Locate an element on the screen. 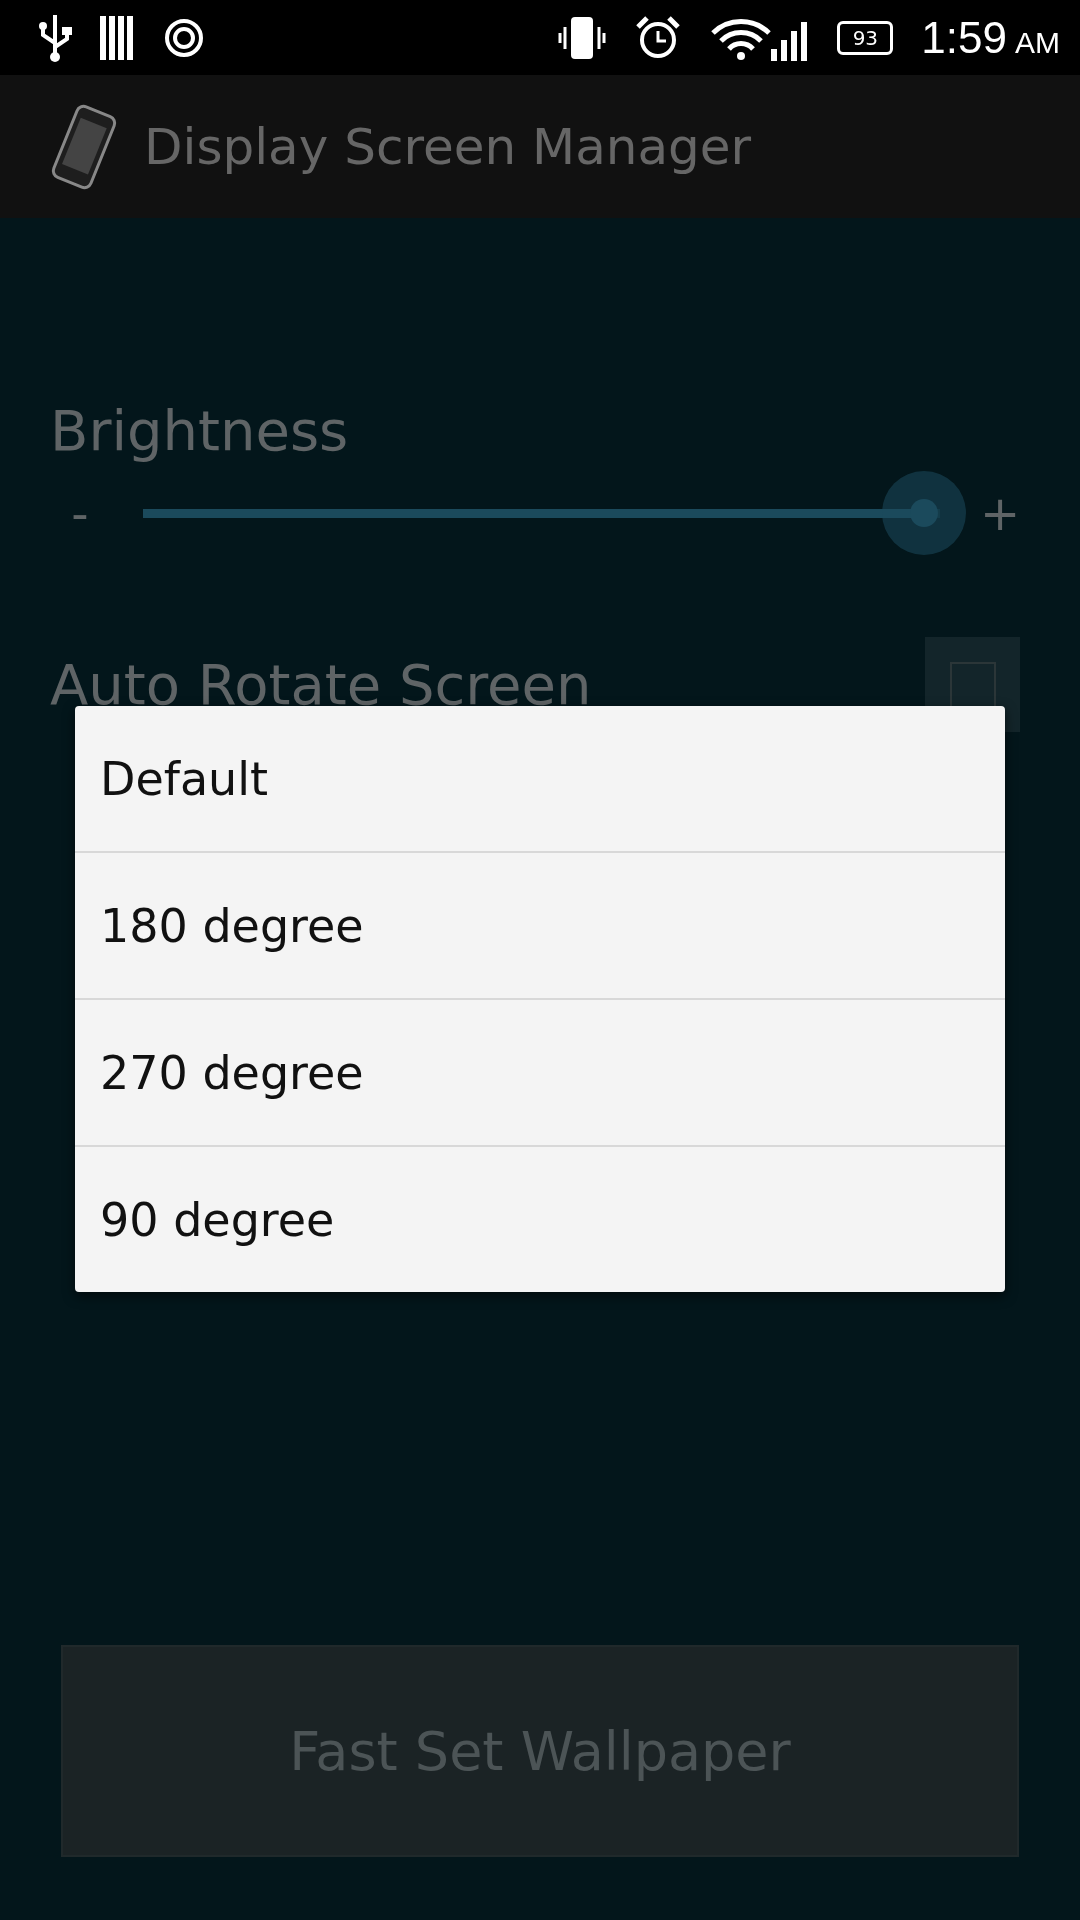 Image resolution: width=1080 pixels, height=1920 pixels. clock-ampm: AM is located at coordinates (1037, 42).